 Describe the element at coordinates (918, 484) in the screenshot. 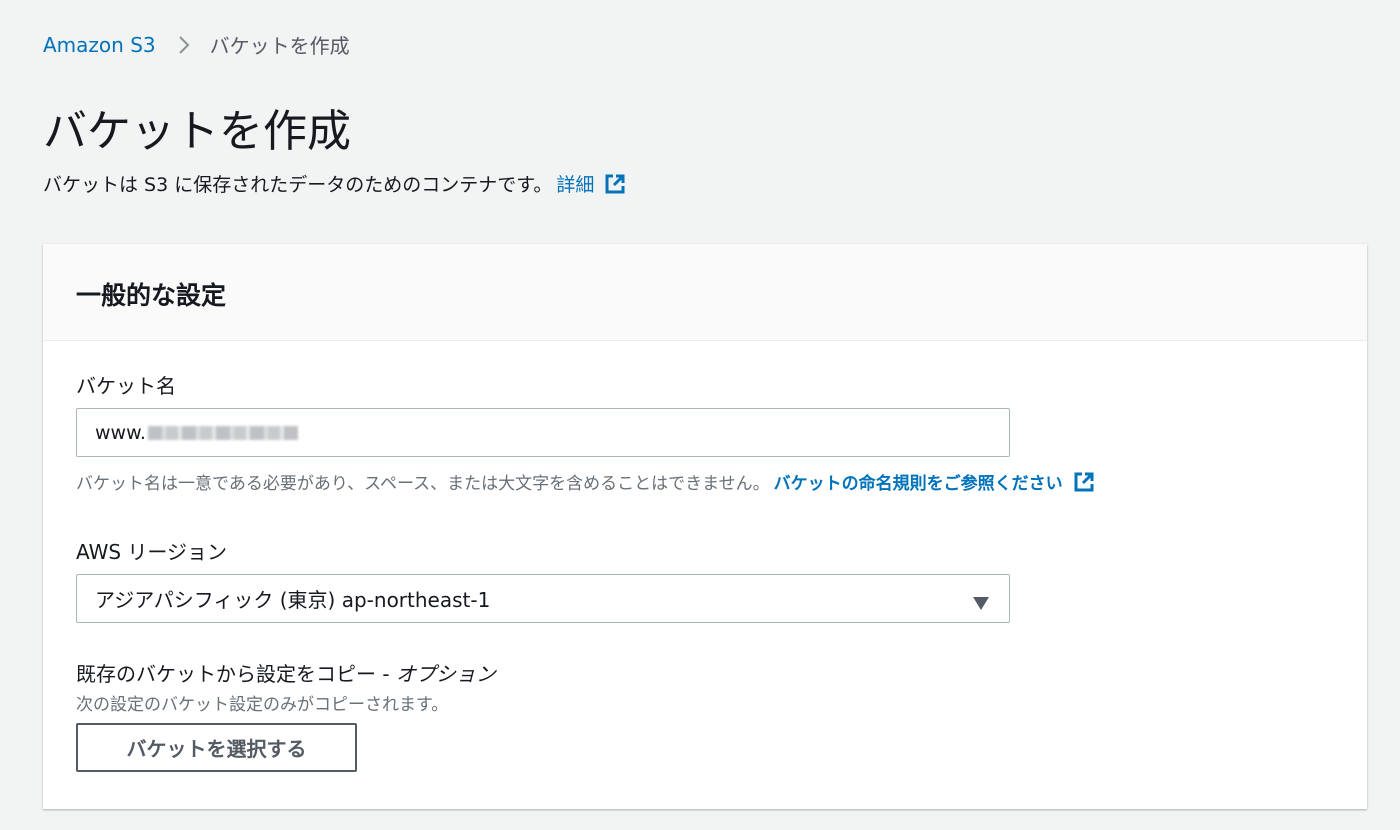

I see `naming-rules-link-label: バケットの命名規則をご参照ください` at that location.